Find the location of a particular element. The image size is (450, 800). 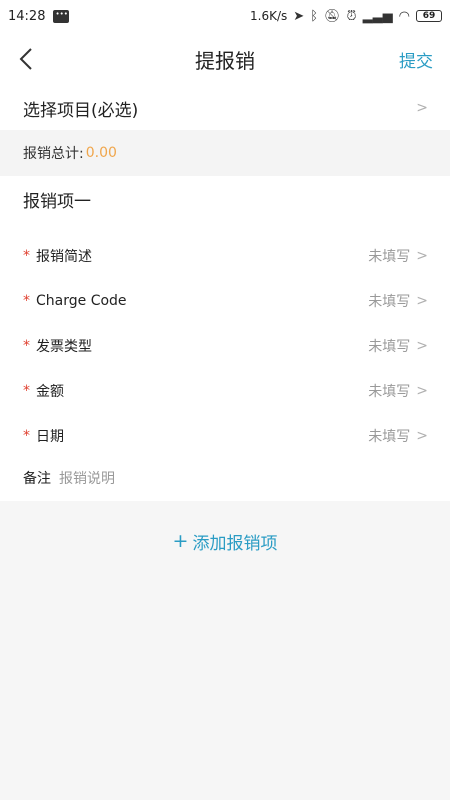

bluetooth-icon: ᛒ is located at coordinates (314, 16).